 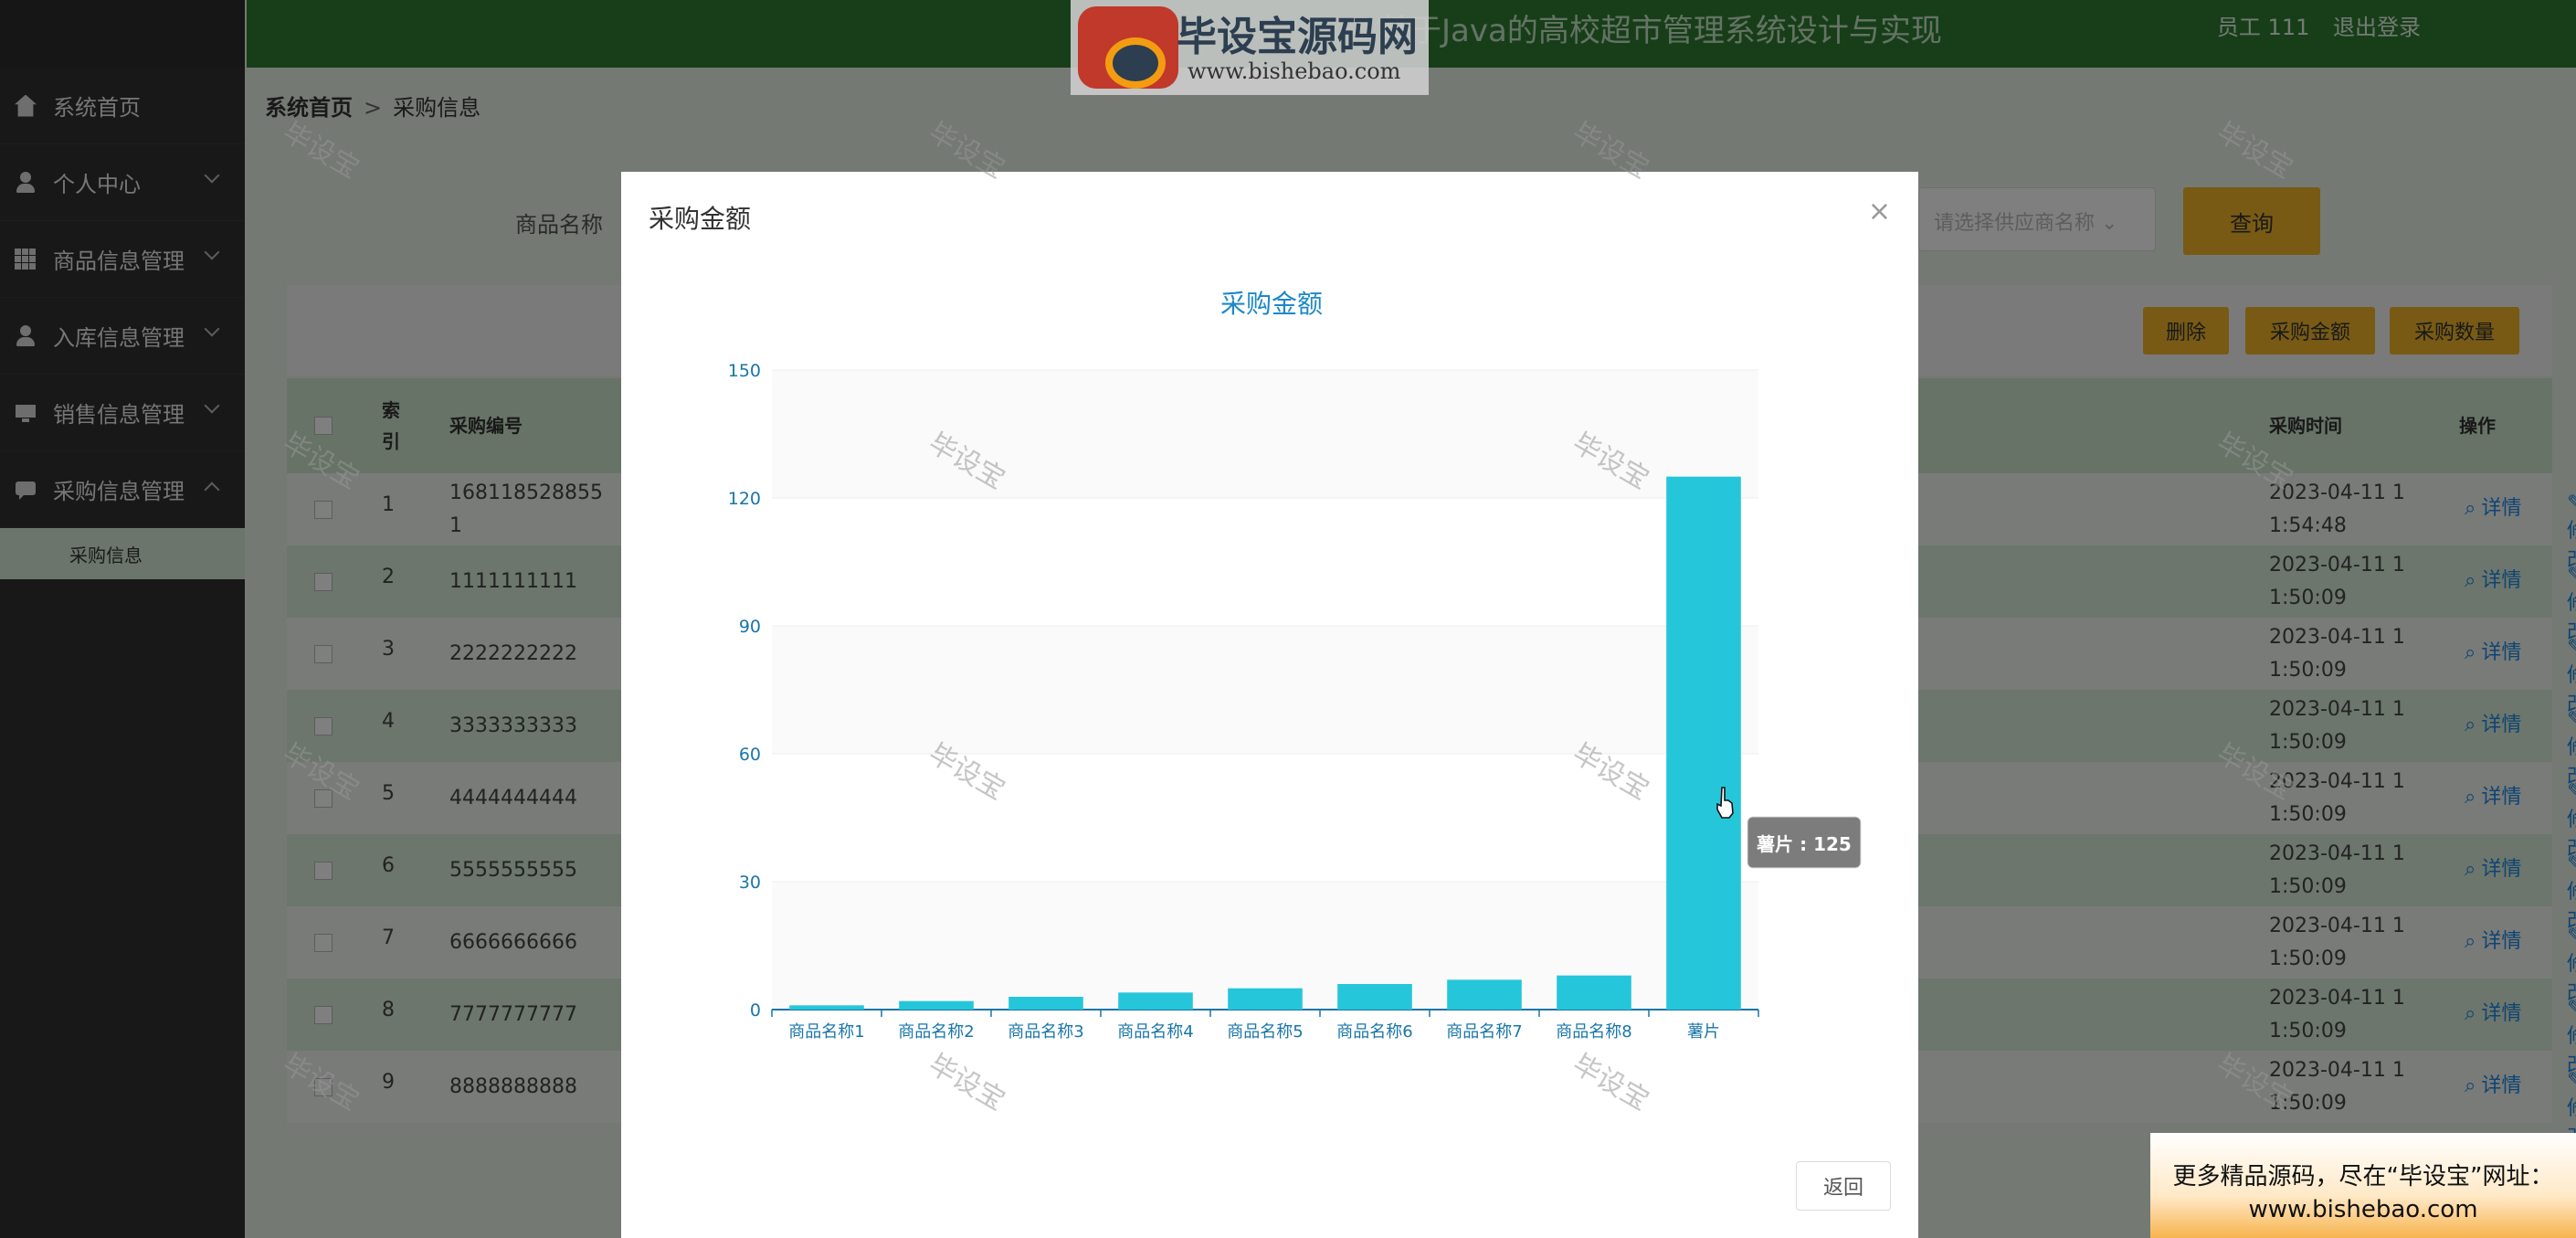 What do you see at coordinates (1843, 1186) in the screenshot?
I see `return-button: 返回` at bounding box center [1843, 1186].